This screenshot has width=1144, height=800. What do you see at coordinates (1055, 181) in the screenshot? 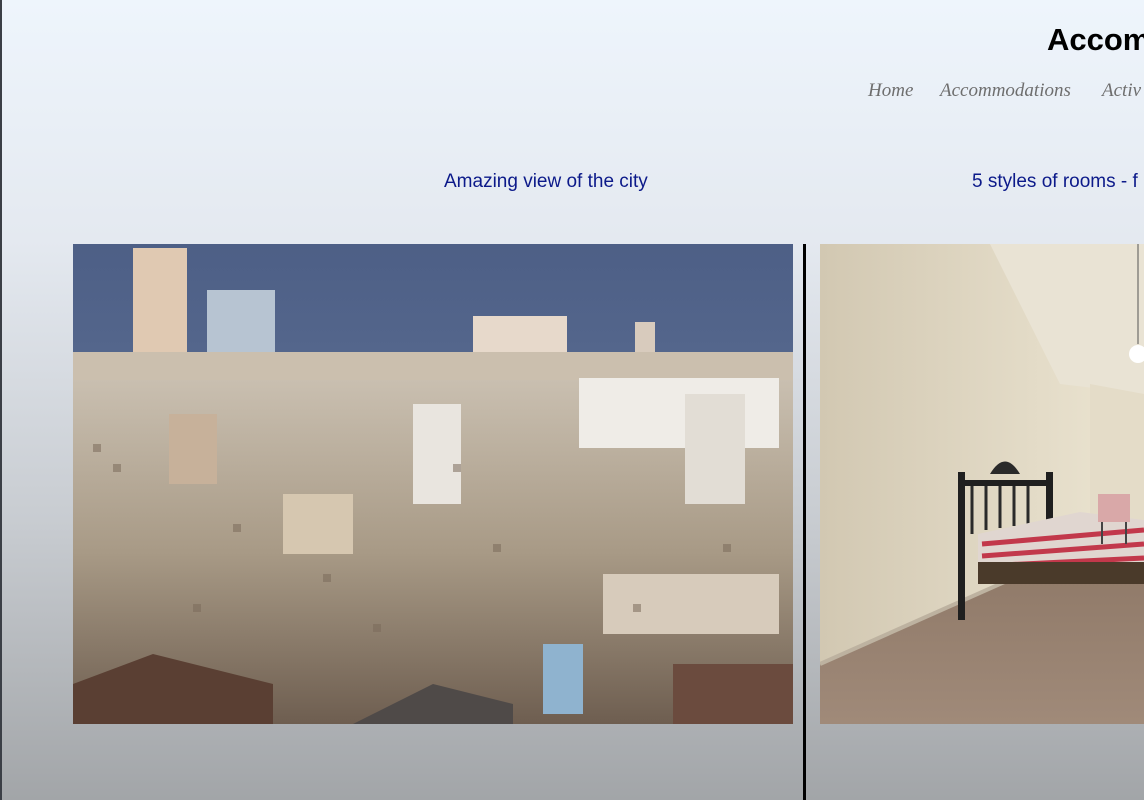
I see `slide-caption-room-styles: 5 styles of rooms - f` at bounding box center [1055, 181].